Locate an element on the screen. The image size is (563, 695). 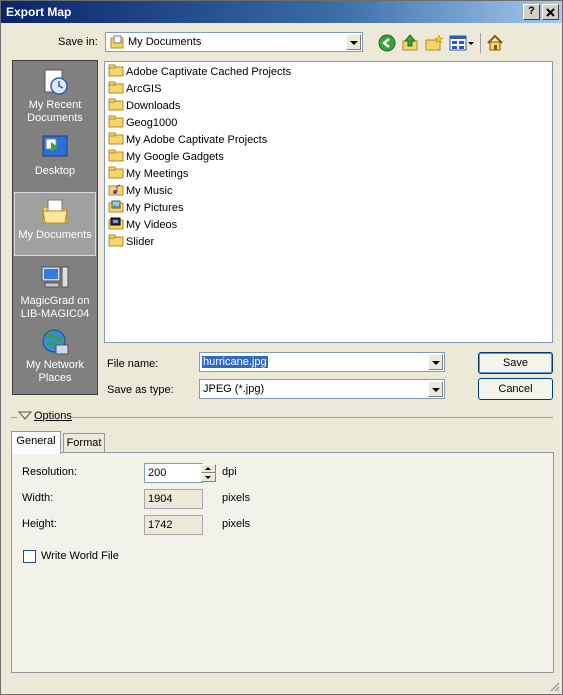
file-list-item-label: Downloads is located at coordinates (153, 106).